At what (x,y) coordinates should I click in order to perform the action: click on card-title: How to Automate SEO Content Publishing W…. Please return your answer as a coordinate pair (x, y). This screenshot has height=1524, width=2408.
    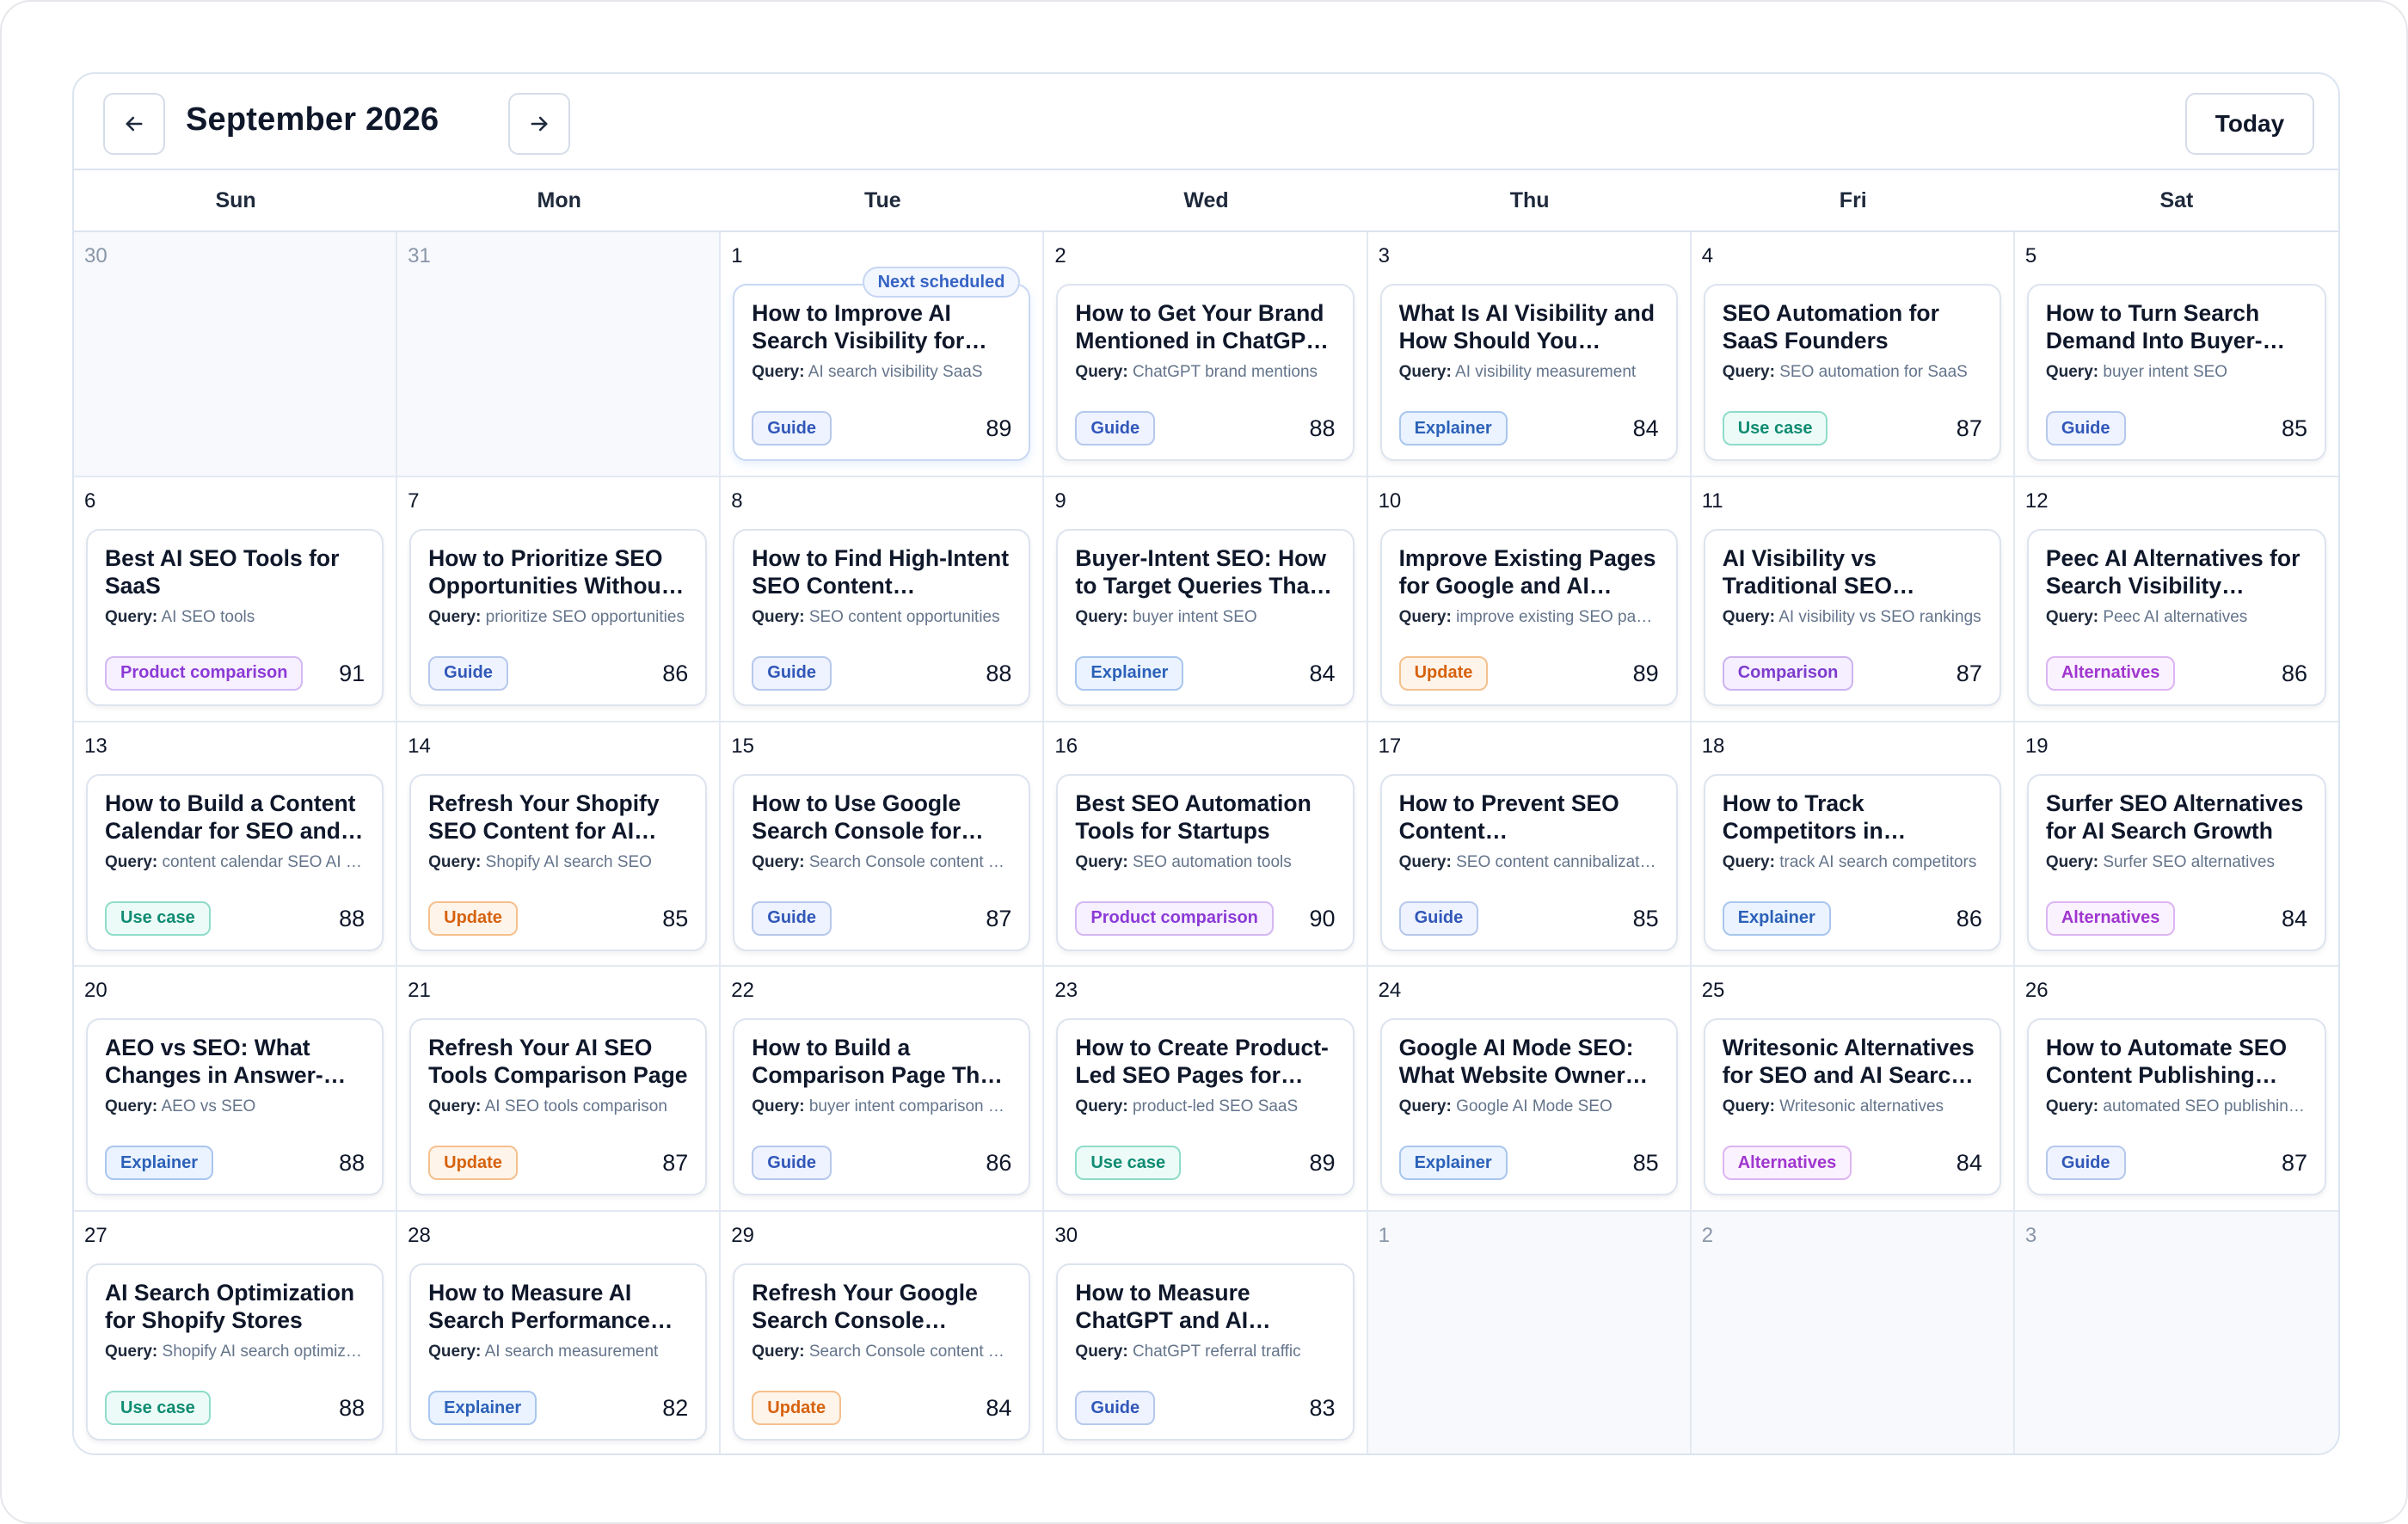
    Looking at the image, I should click on (2166, 1062).